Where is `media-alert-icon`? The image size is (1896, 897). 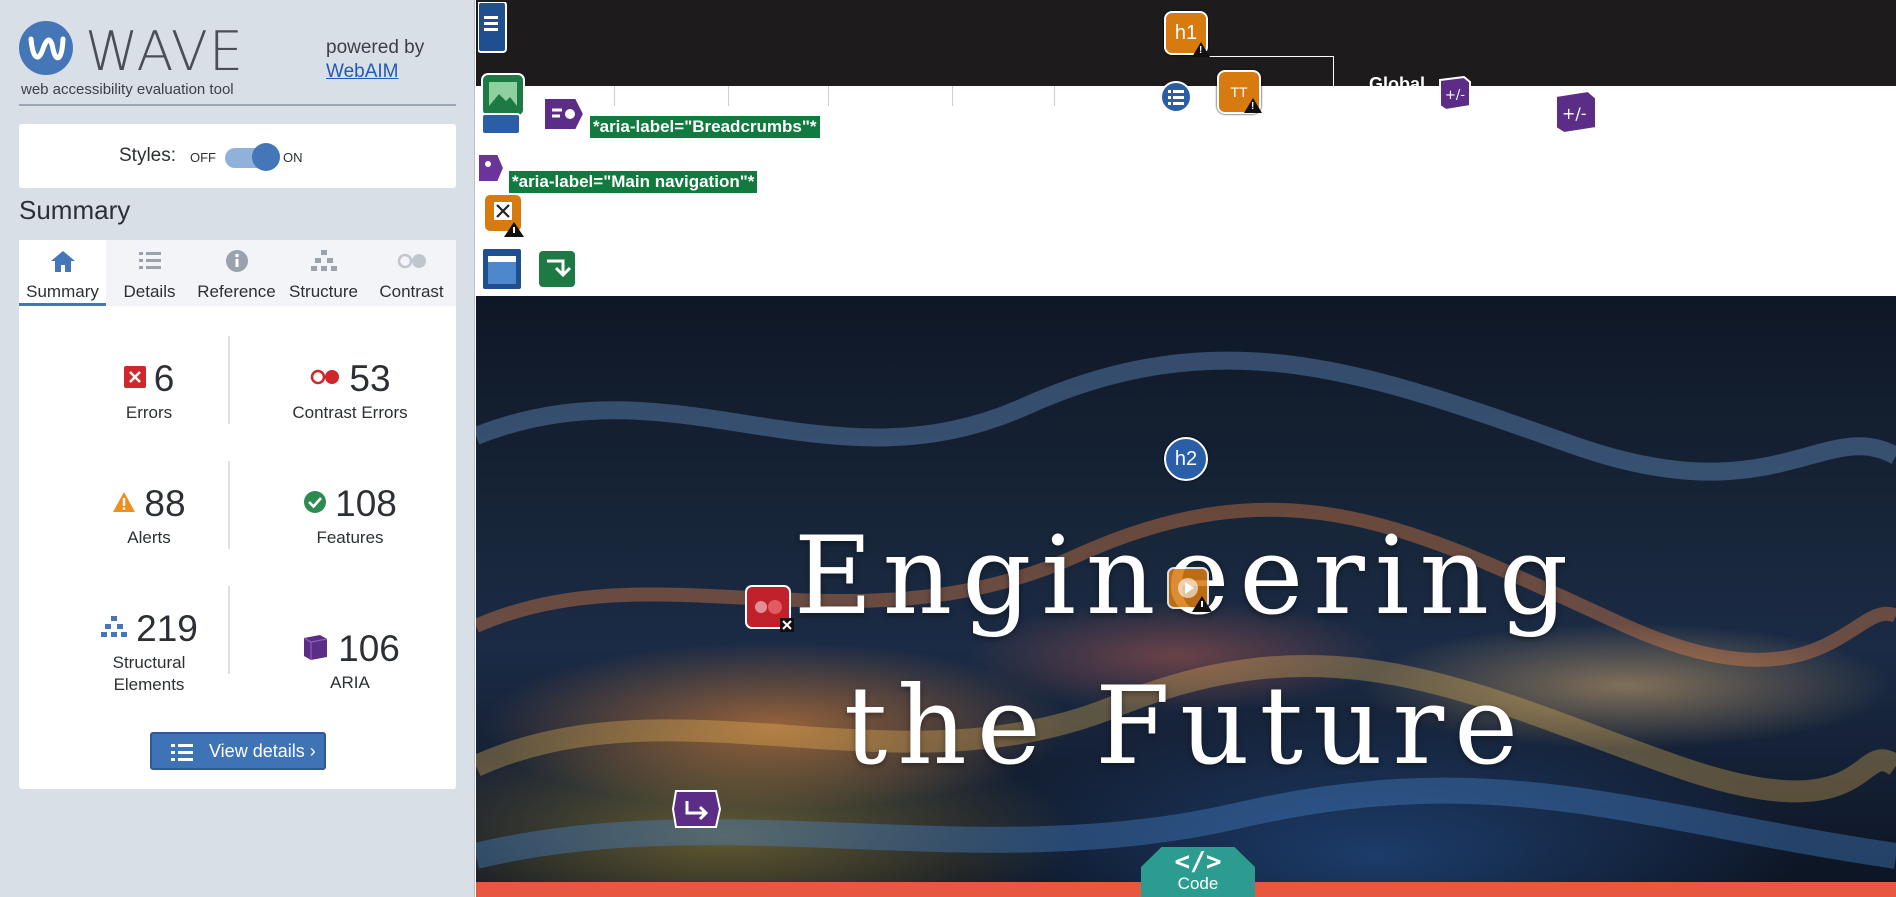 media-alert-icon is located at coordinates (1191, 592).